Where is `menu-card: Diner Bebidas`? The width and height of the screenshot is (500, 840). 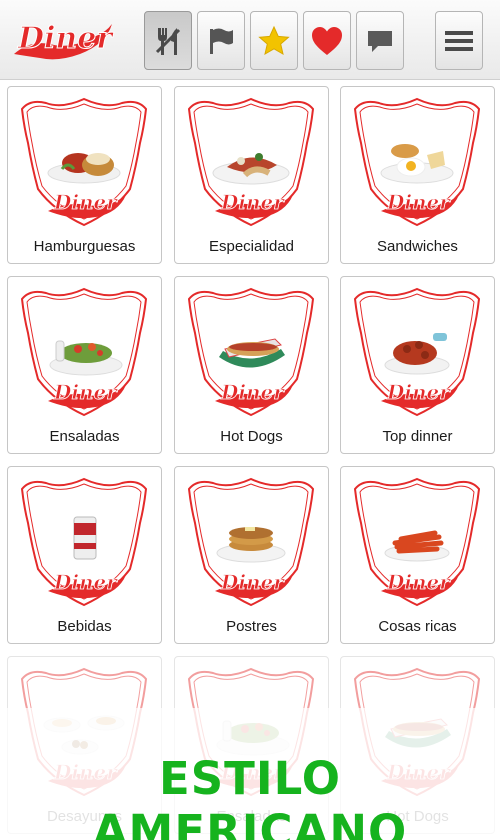 menu-card: Diner Bebidas is located at coordinates (84, 555).